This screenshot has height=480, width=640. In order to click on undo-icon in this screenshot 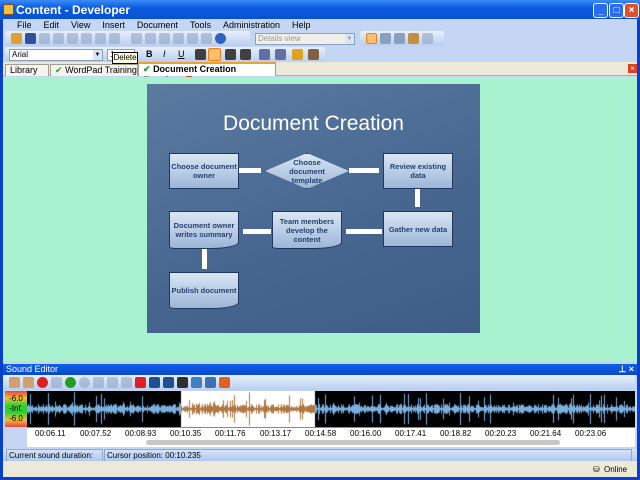, I will do `click(136, 38)`.